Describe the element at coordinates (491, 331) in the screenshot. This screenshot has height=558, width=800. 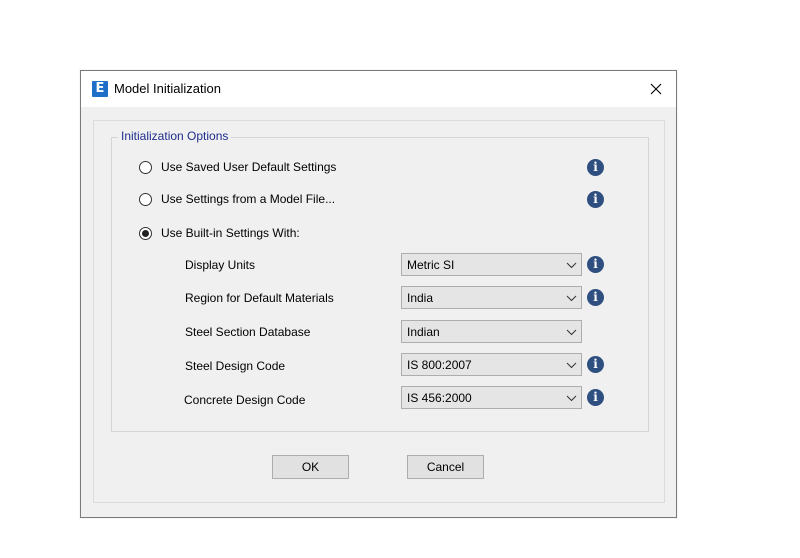
I see `steel-section-database-dropdown: Indian` at that location.